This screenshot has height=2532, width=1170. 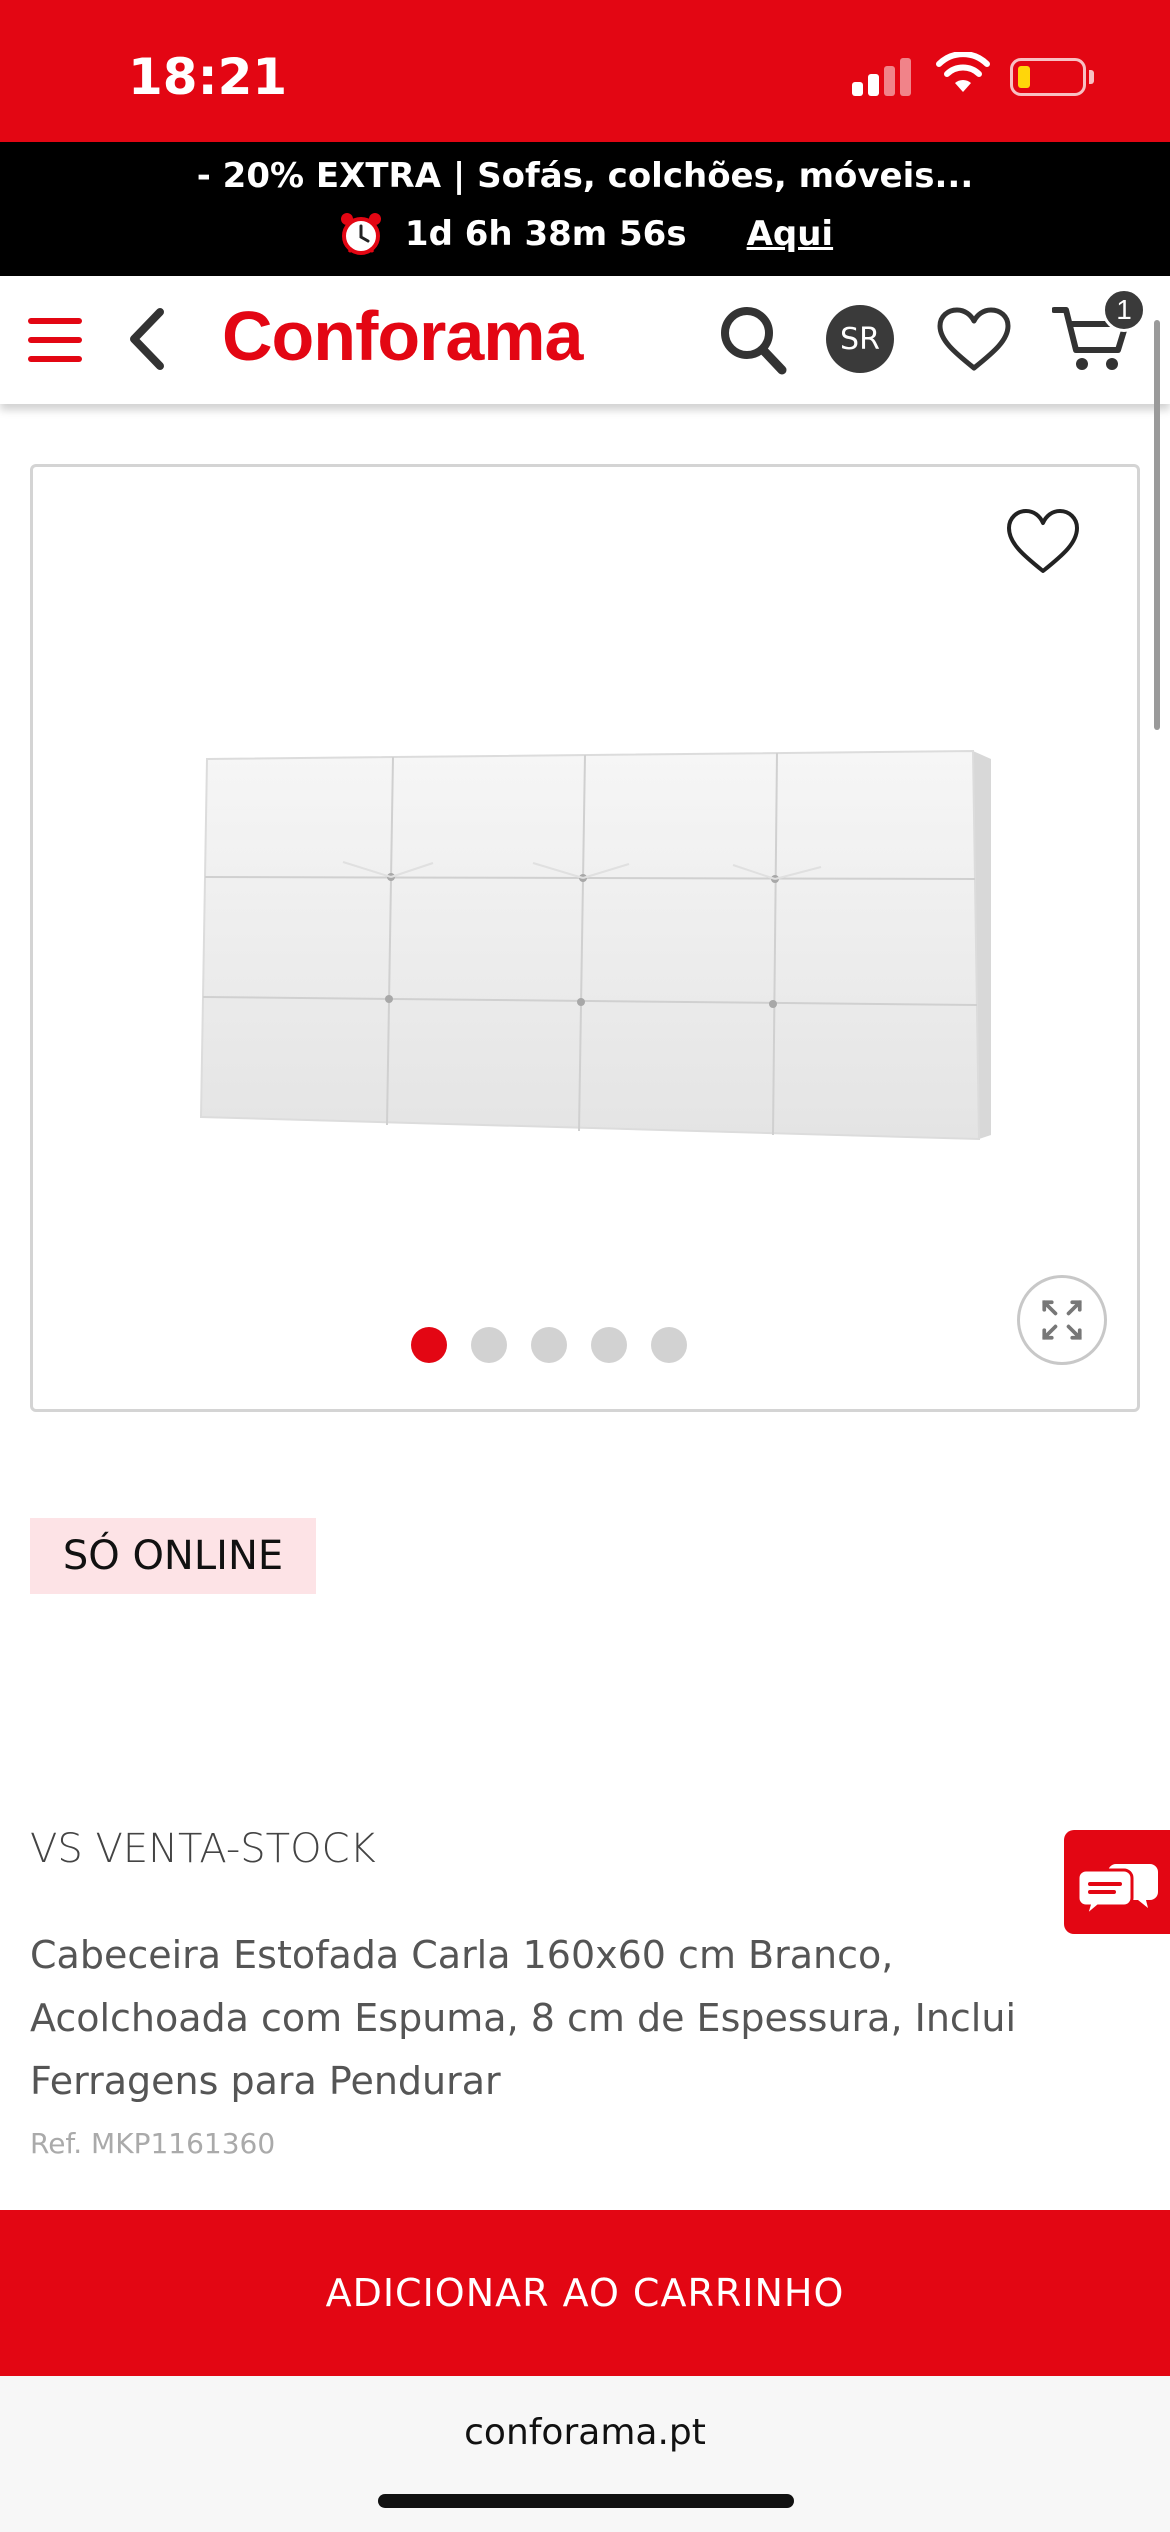 What do you see at coordinates (974, 340) in the screenshot?
I see `heart-icon` at bounding box center [974, 340].